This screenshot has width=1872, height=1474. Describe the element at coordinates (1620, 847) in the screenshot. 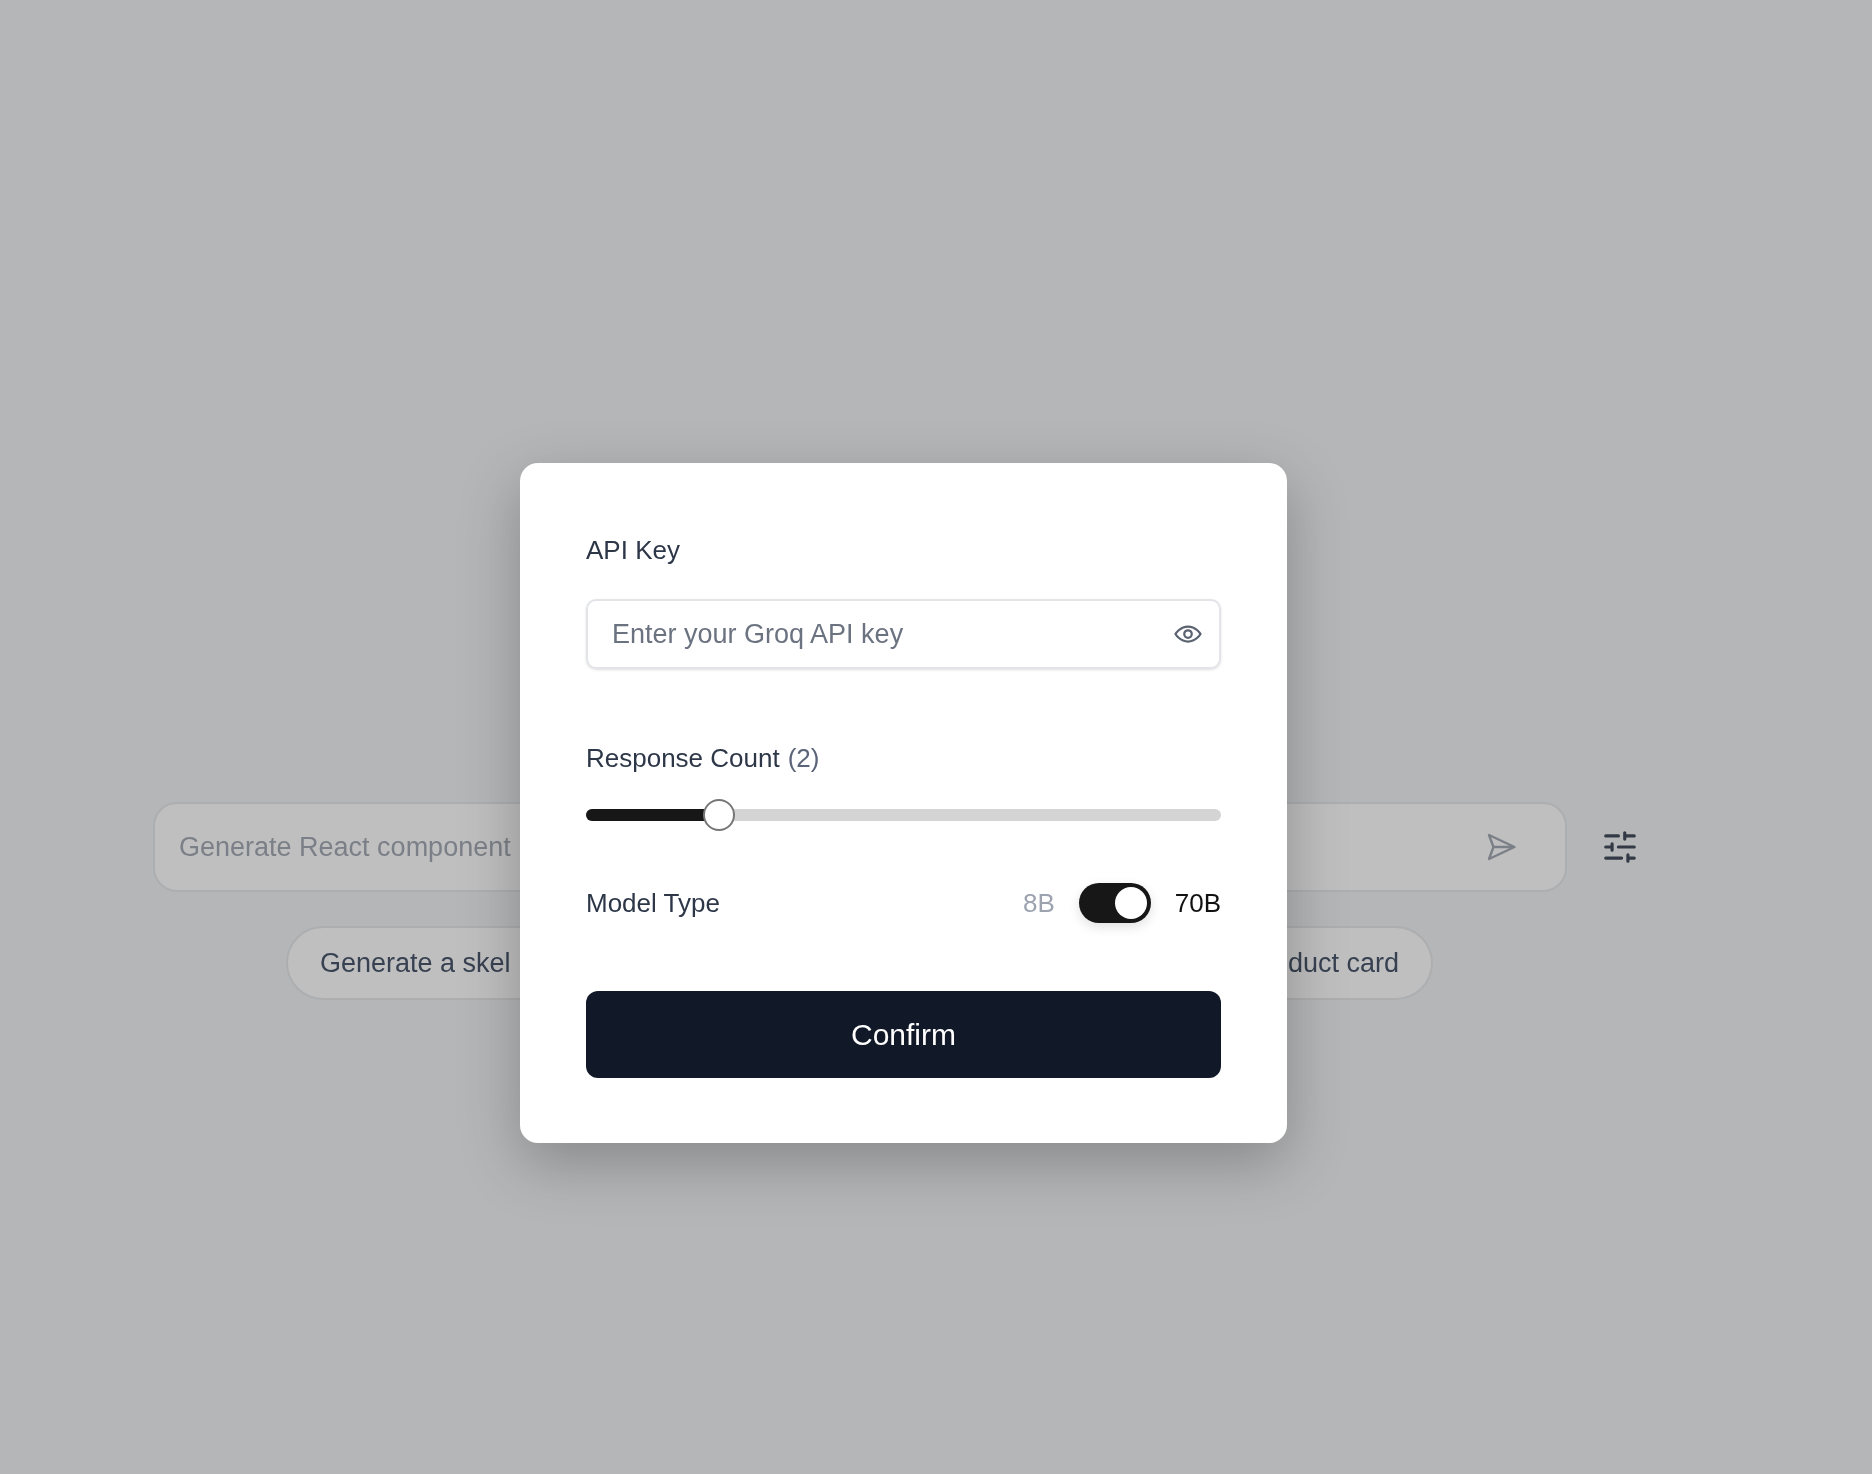

I see `sliders-icon` at that location.